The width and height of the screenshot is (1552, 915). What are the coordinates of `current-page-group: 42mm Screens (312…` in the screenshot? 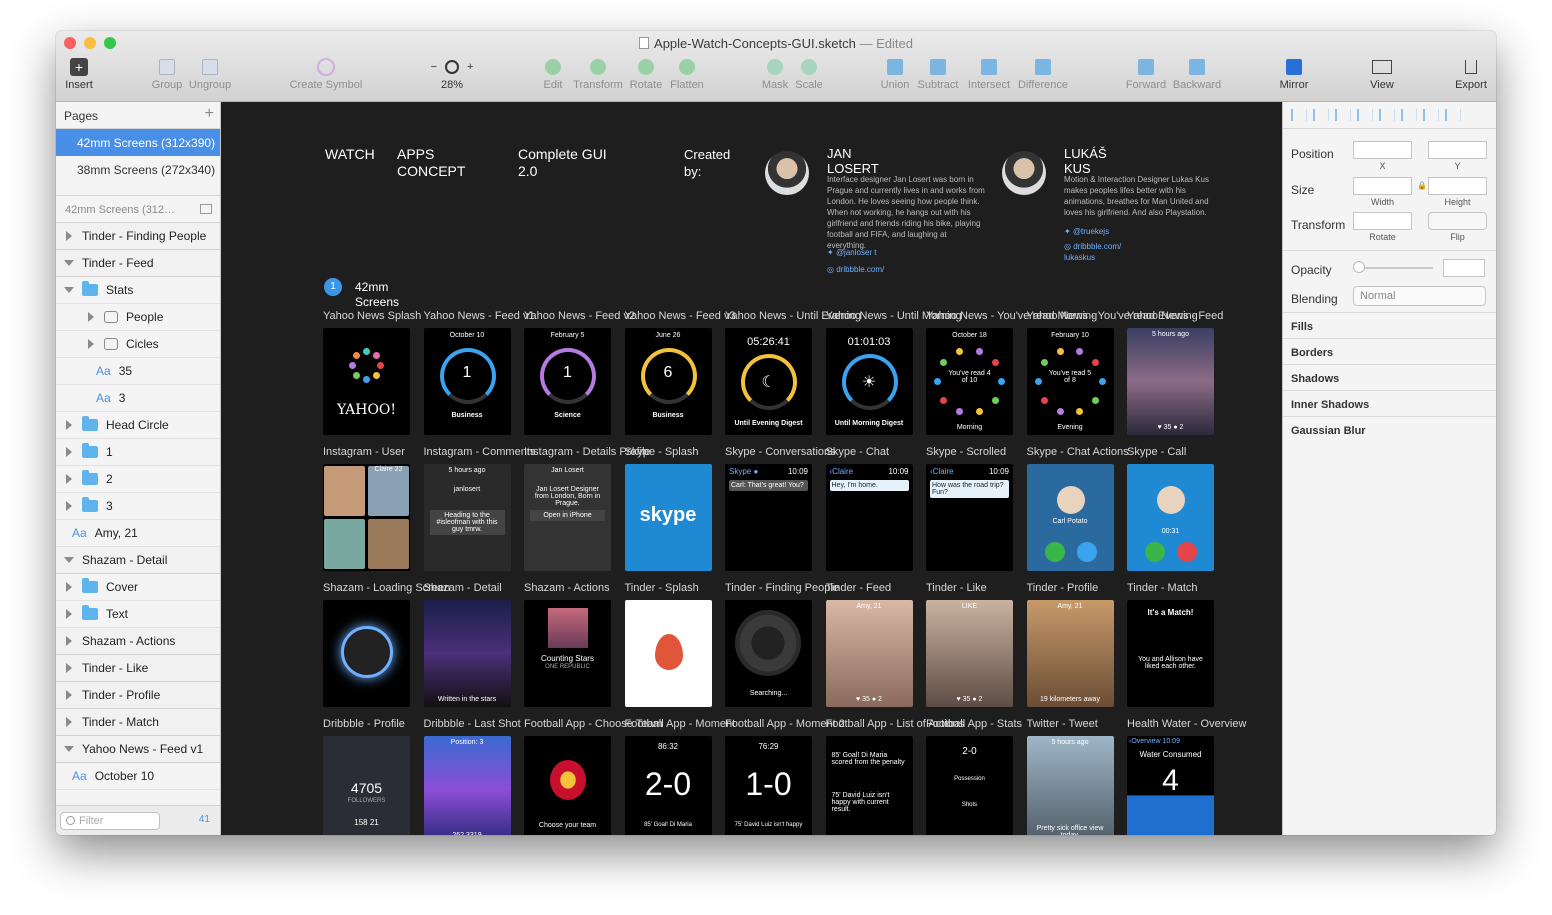 It's located at (138, 209).